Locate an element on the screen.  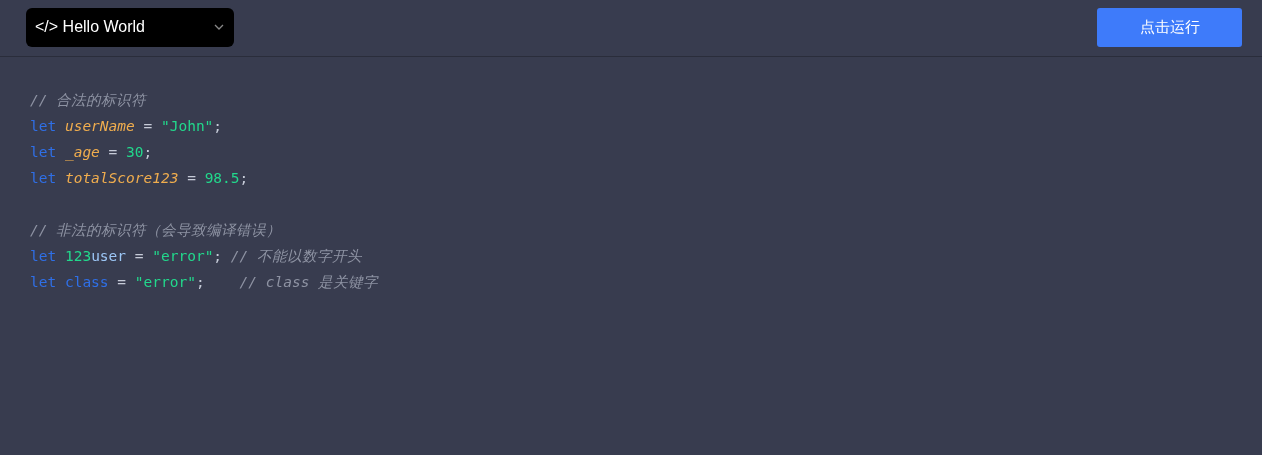
variable-name: _age is located at coordinates (82, 153).